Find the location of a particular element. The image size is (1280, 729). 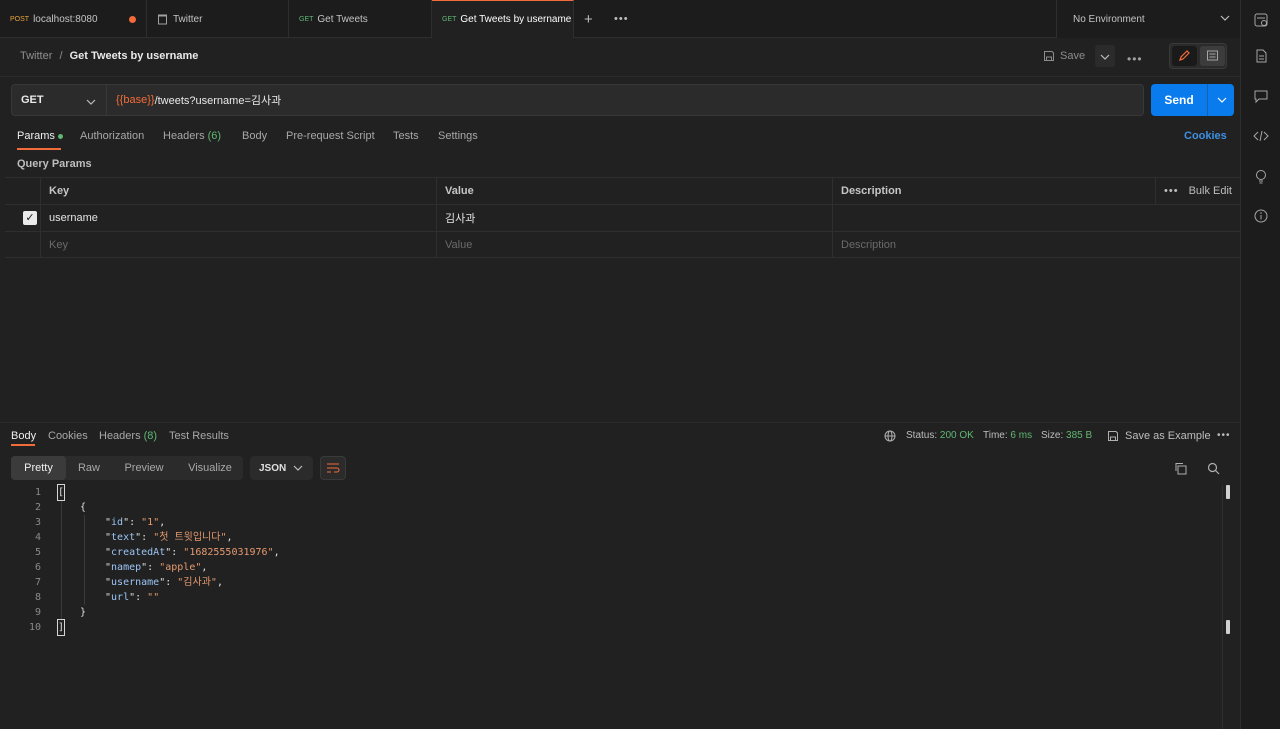

view-mode-visualize: Visualize is located at coordinates (210, 468).